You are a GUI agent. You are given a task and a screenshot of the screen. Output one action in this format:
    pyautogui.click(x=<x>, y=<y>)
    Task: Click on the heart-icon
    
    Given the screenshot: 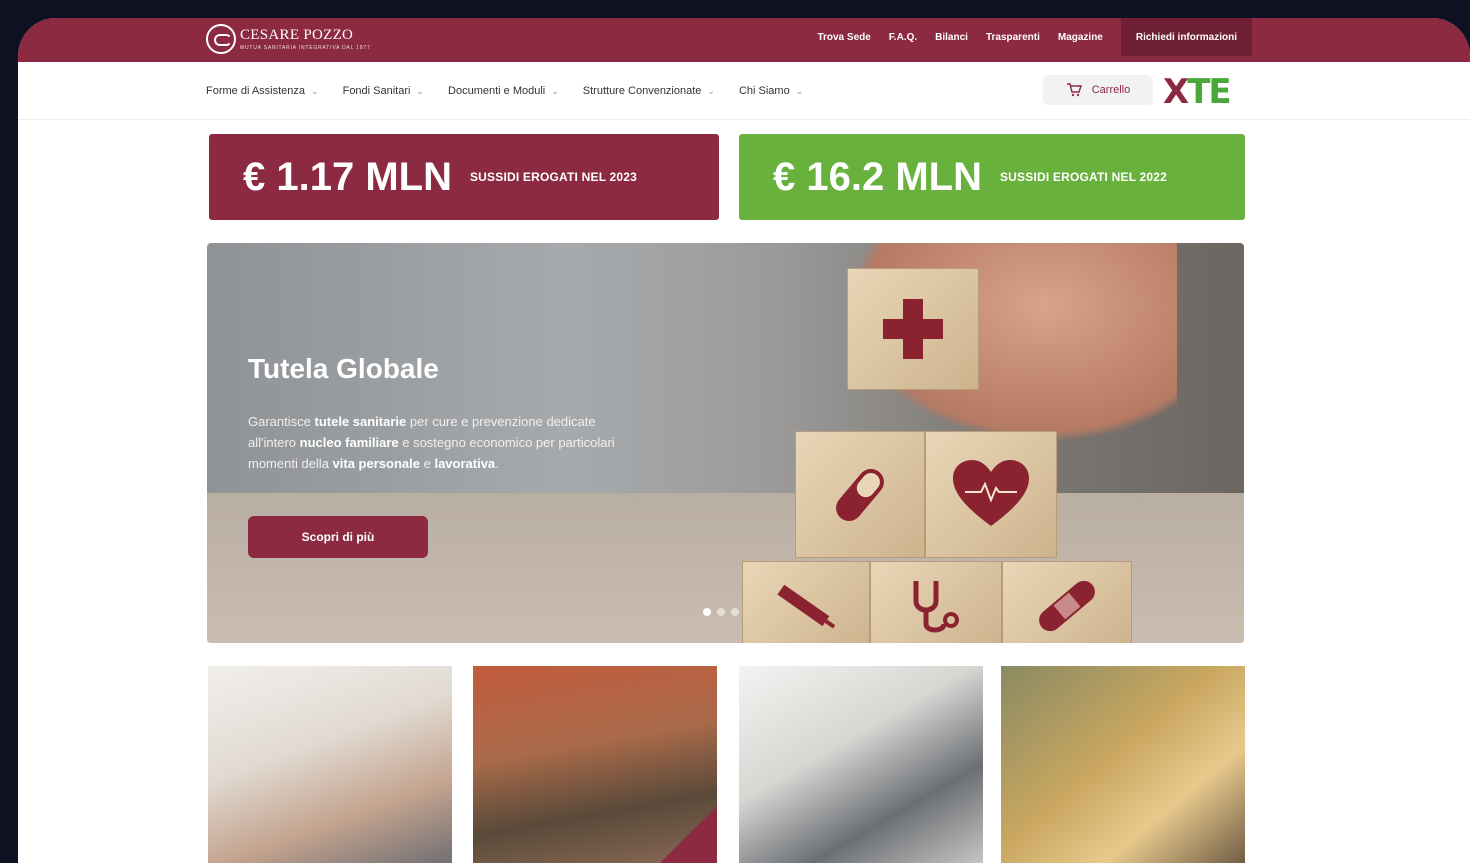 What is the action you would take?
    pyautogui.click(x=991, y=492)
    